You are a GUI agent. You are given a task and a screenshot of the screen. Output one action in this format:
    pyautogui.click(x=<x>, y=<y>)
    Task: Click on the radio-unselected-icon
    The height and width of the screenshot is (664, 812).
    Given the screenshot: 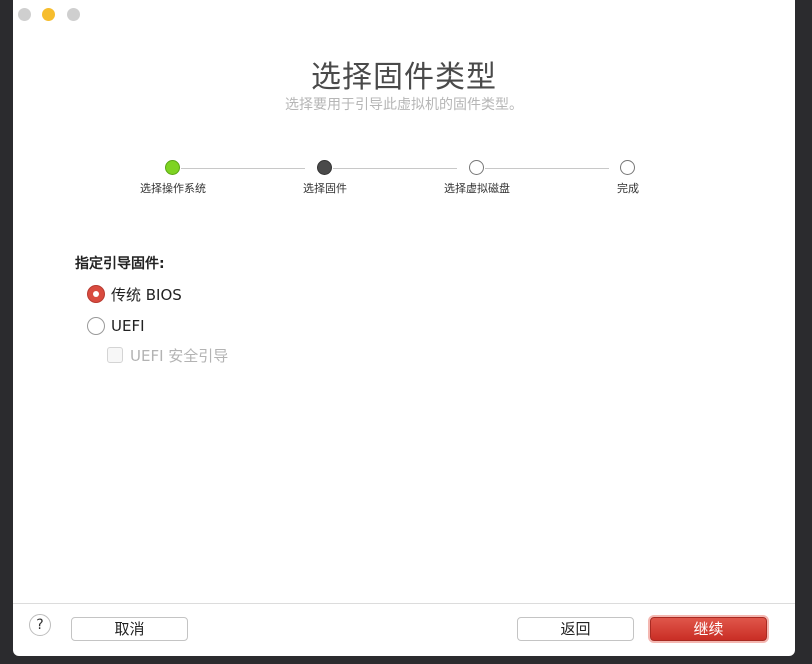 What is the action you would take?
    pyautogui.click(x=96, y=326)
    